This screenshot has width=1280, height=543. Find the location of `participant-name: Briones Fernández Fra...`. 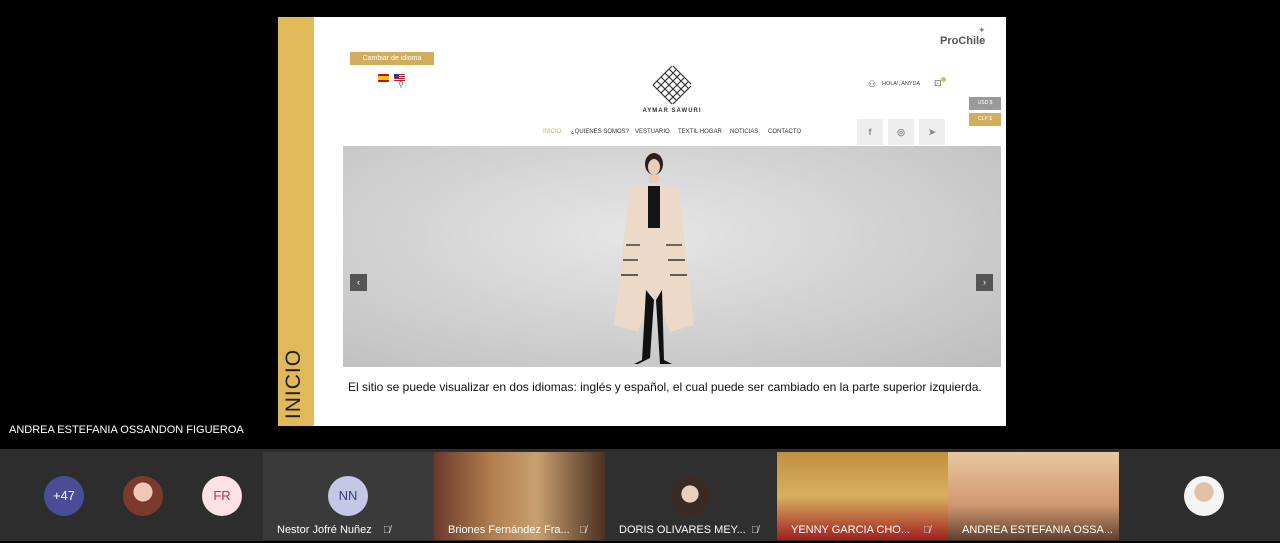

participant-name: Briones Fernández Fra... is located at coordinates (509, 530).